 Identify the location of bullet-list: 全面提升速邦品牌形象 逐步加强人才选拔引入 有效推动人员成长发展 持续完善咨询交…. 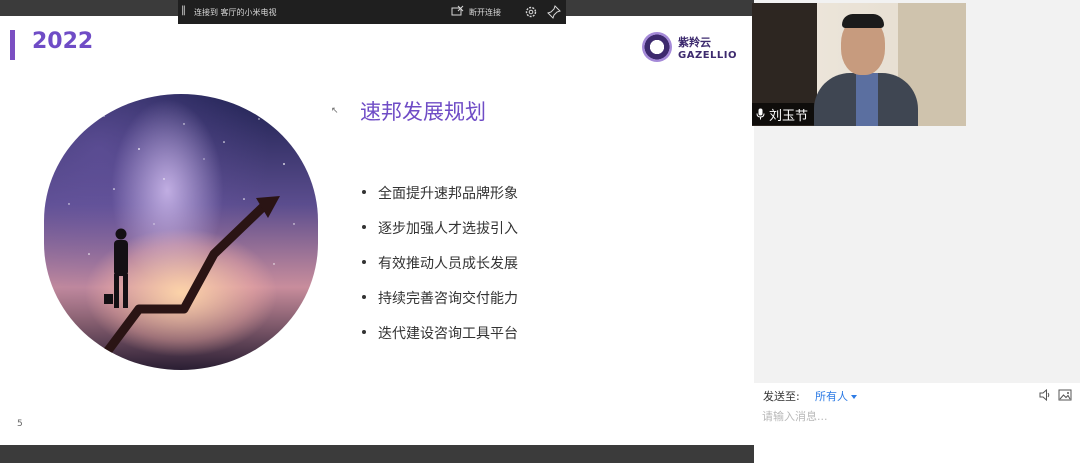
(440, 270).